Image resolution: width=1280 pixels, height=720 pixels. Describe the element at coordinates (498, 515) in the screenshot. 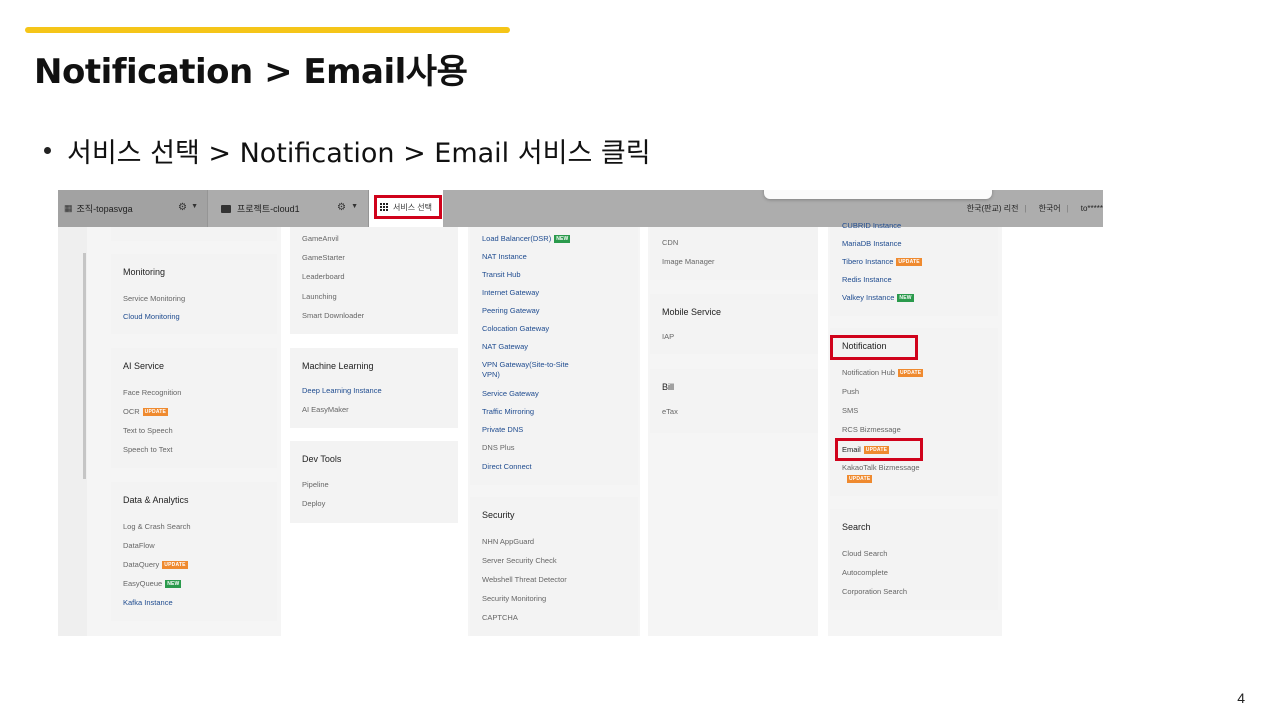

I see `card-title: Security` at that location.